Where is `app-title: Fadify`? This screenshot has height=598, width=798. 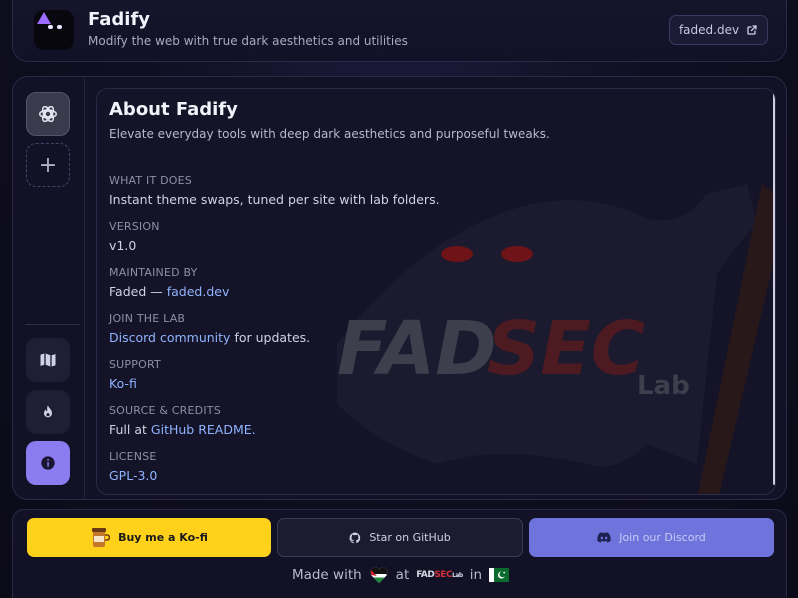
app-title: Fadify is located at coordinates (119, 19).